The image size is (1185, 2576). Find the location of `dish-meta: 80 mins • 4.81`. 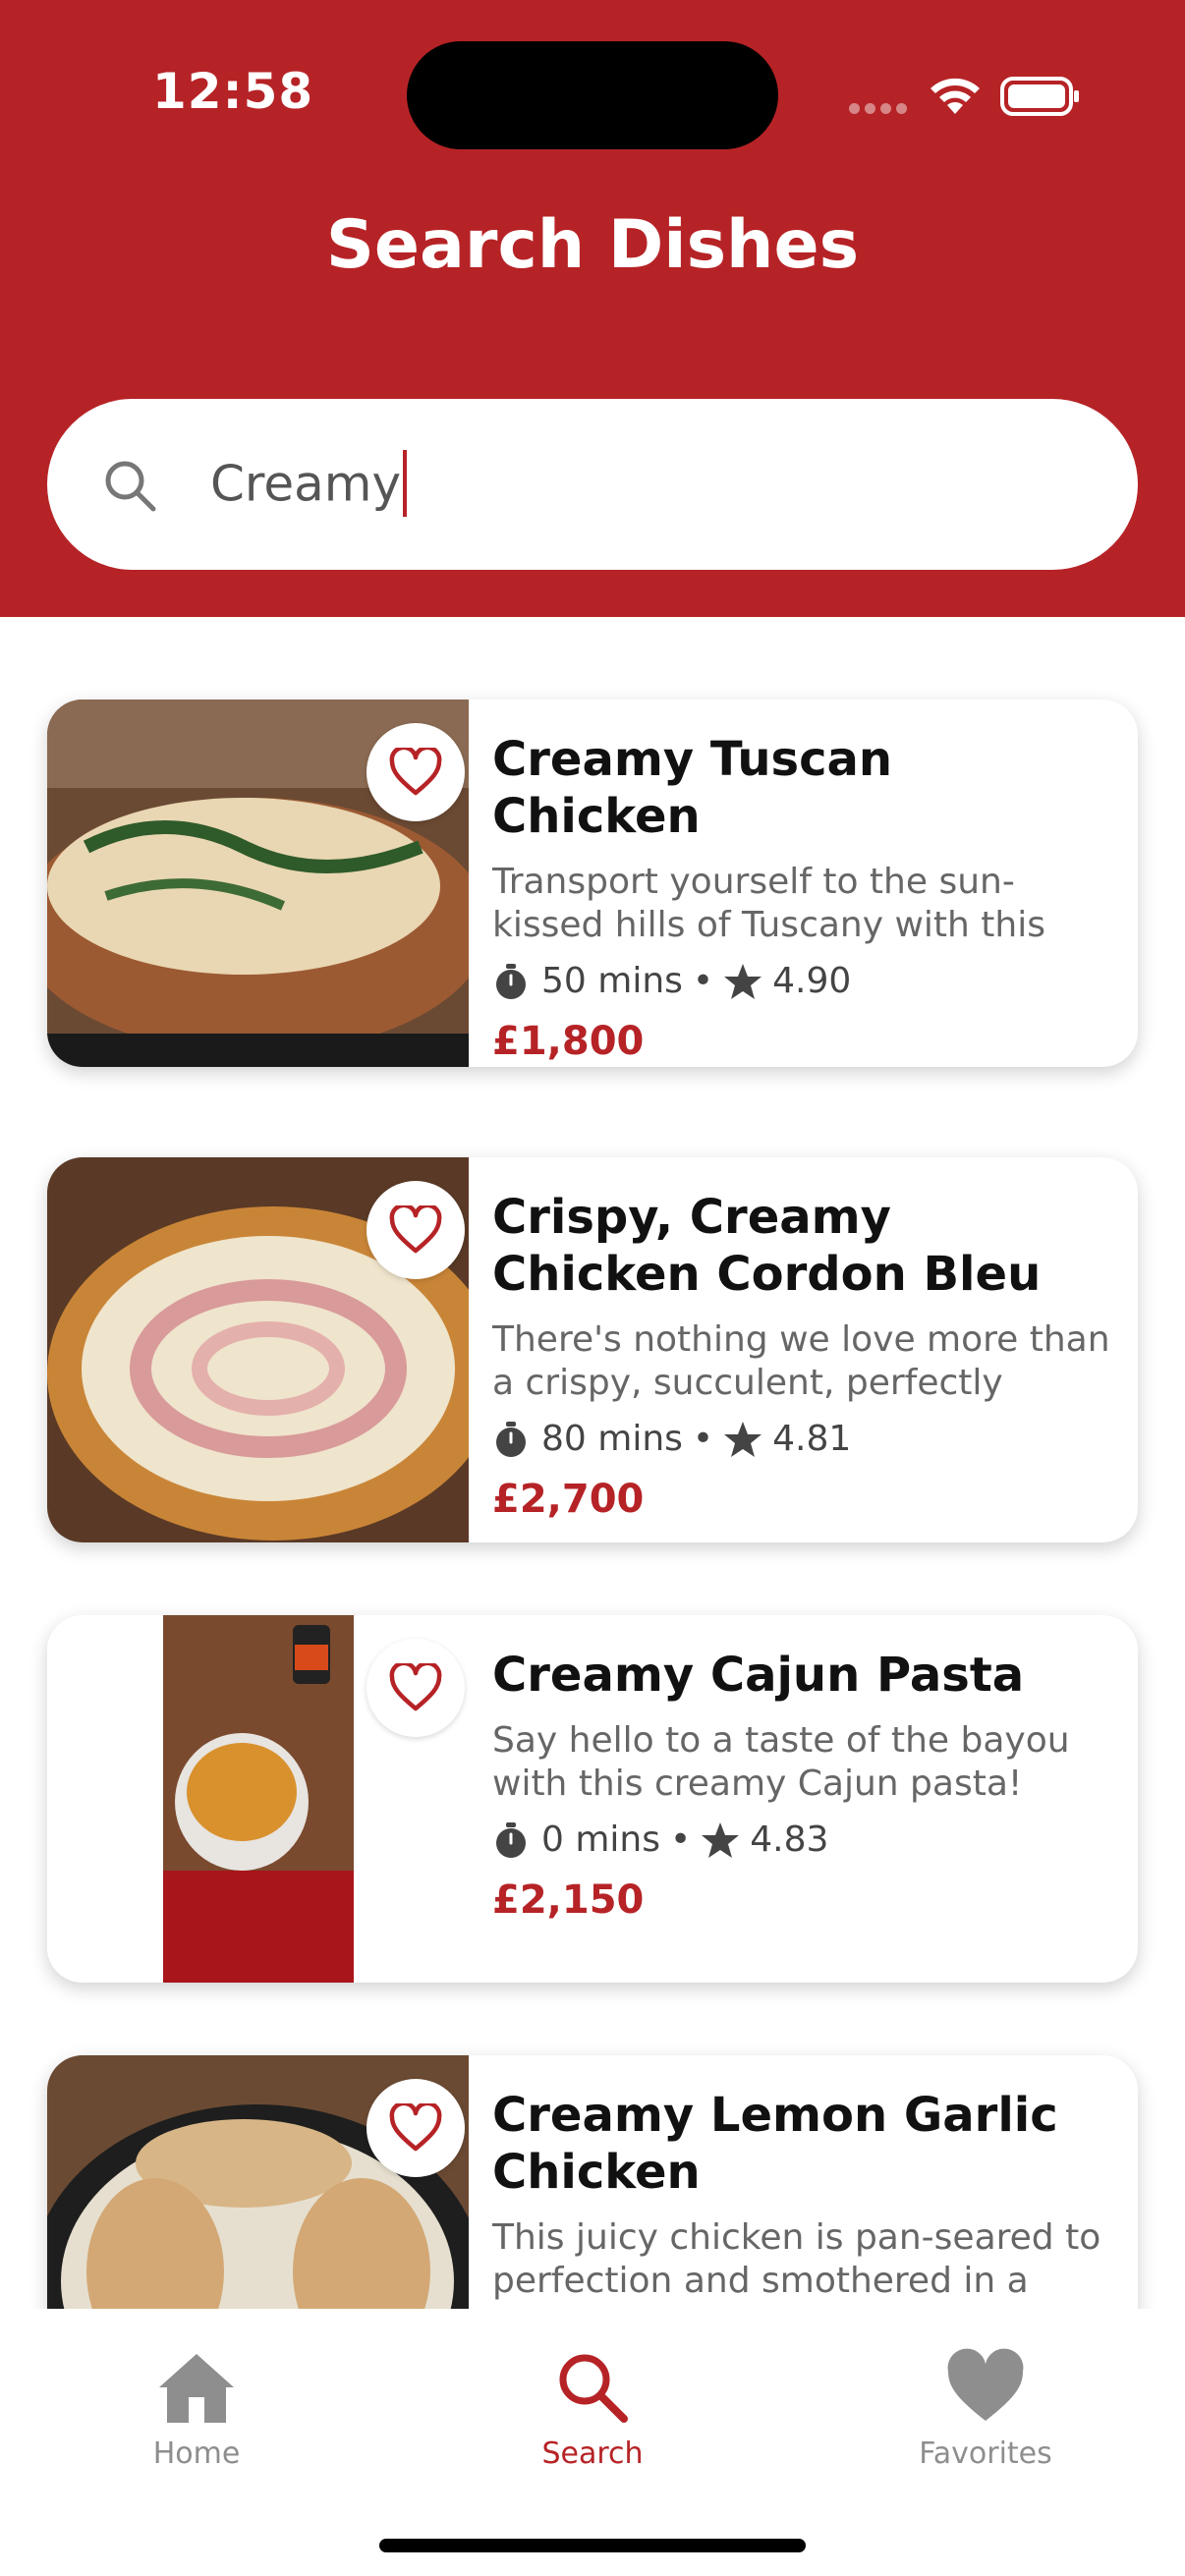

dish-meta: 80 mins • 4.81 is located at coordinates (801, 1439).